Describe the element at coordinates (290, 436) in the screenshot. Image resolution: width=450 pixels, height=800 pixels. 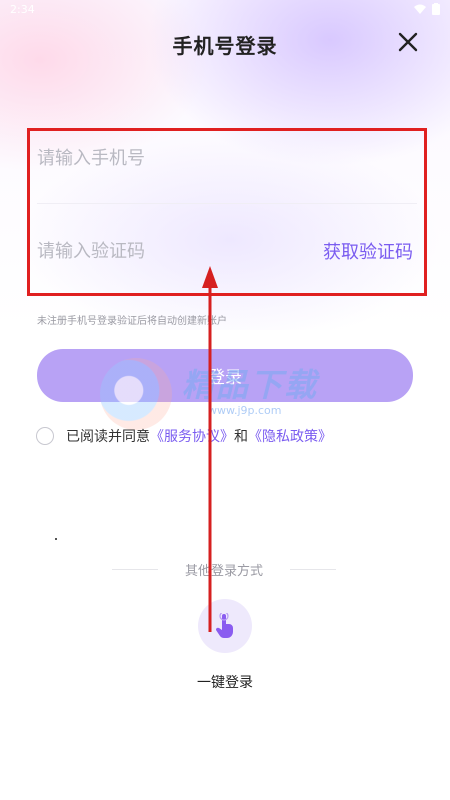
I see `privacy-policy-link: 《隐私政策》` at that location.